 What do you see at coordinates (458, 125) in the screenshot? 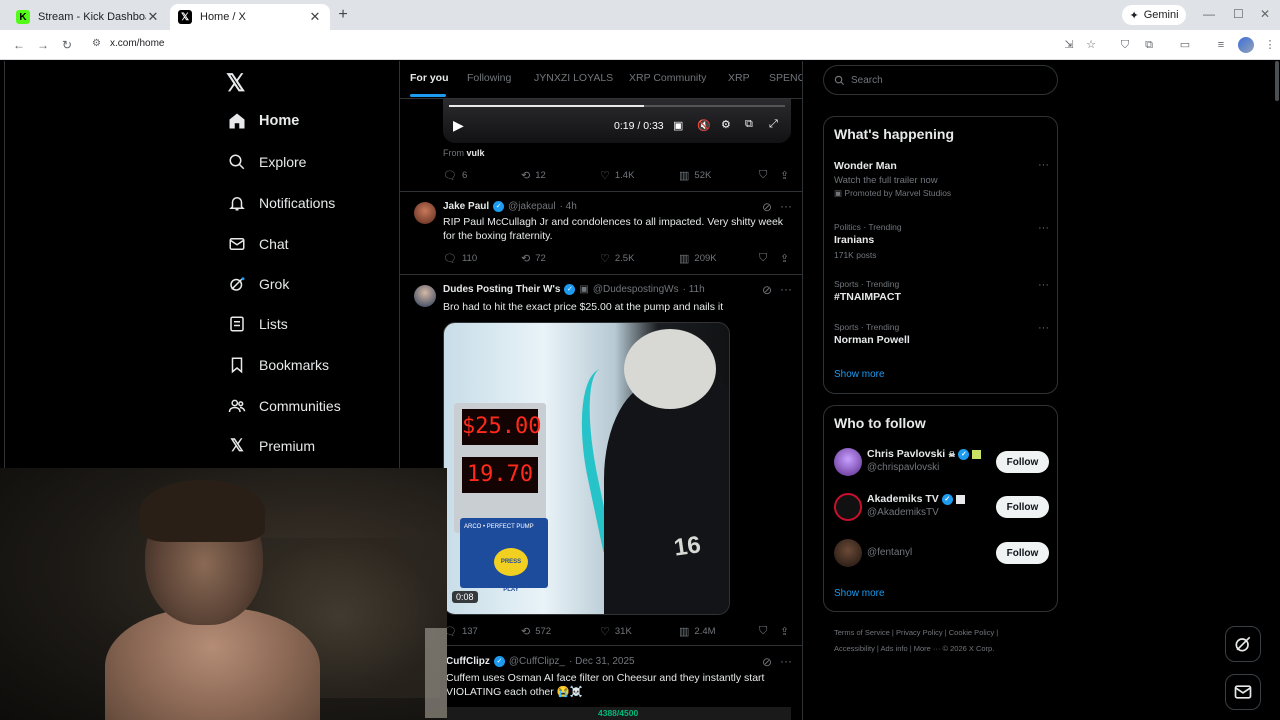
I see `play-icon: ▶` at bounding box center [458, 125].